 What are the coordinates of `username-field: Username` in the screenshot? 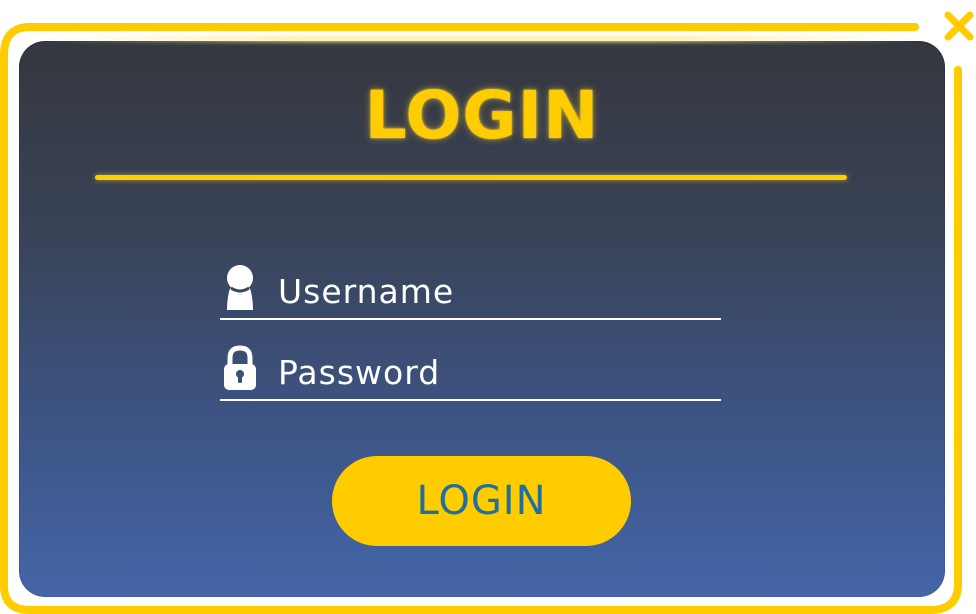 It's located at (470, 290).